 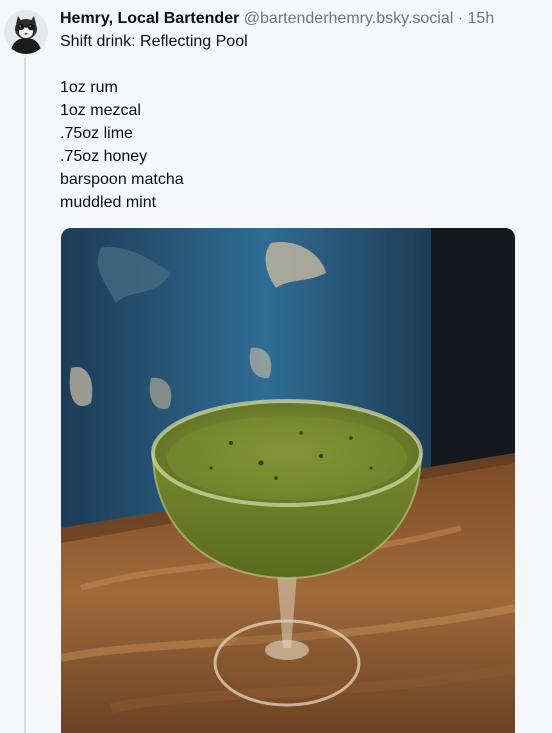 What do you see at coordinates (304, 64) in the screenshot?
I see `post-text-gap` at bounding box center [304, 64].